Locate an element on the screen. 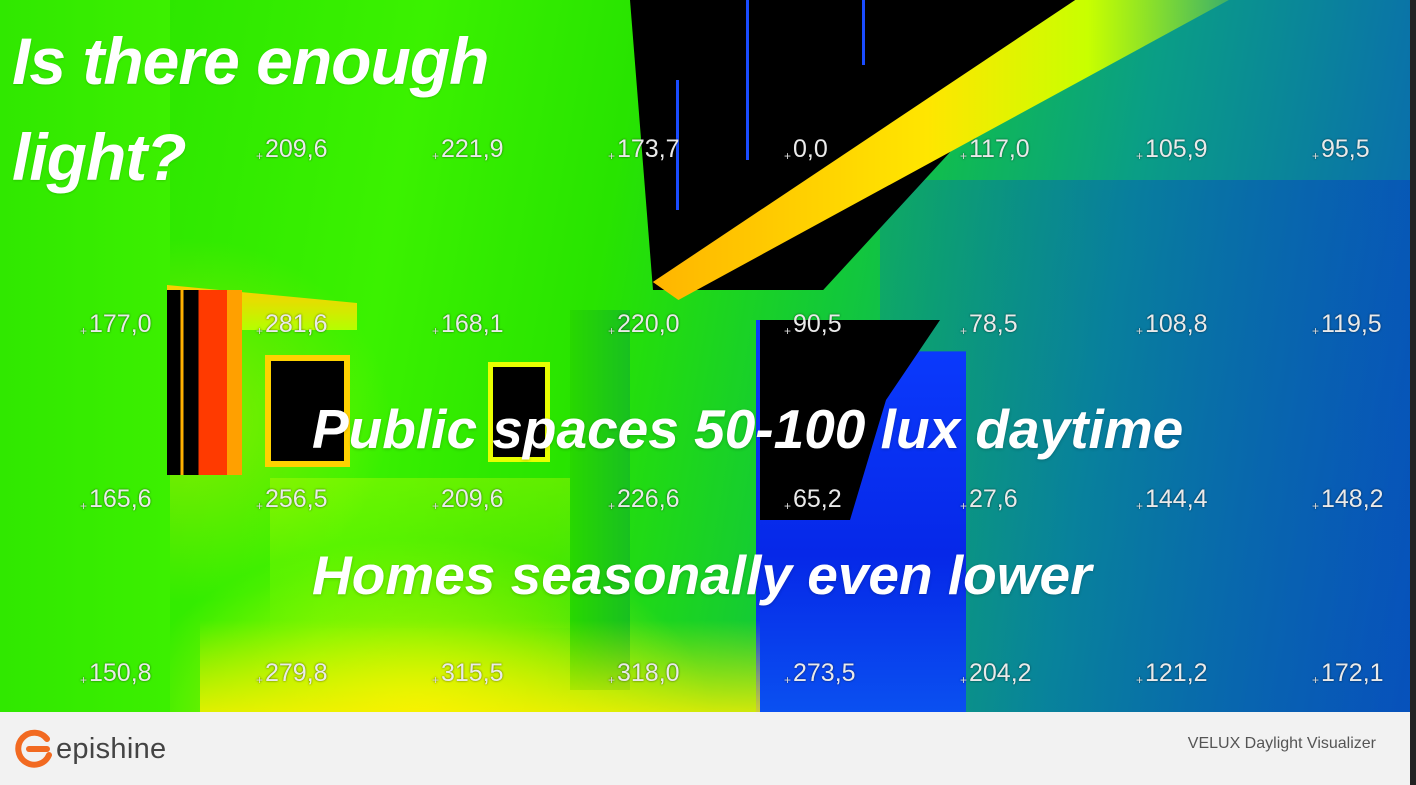 This screenshot has width=1416, height=785. statement-homes: Homes seasonally even lower is located at coordinates (702, 575).